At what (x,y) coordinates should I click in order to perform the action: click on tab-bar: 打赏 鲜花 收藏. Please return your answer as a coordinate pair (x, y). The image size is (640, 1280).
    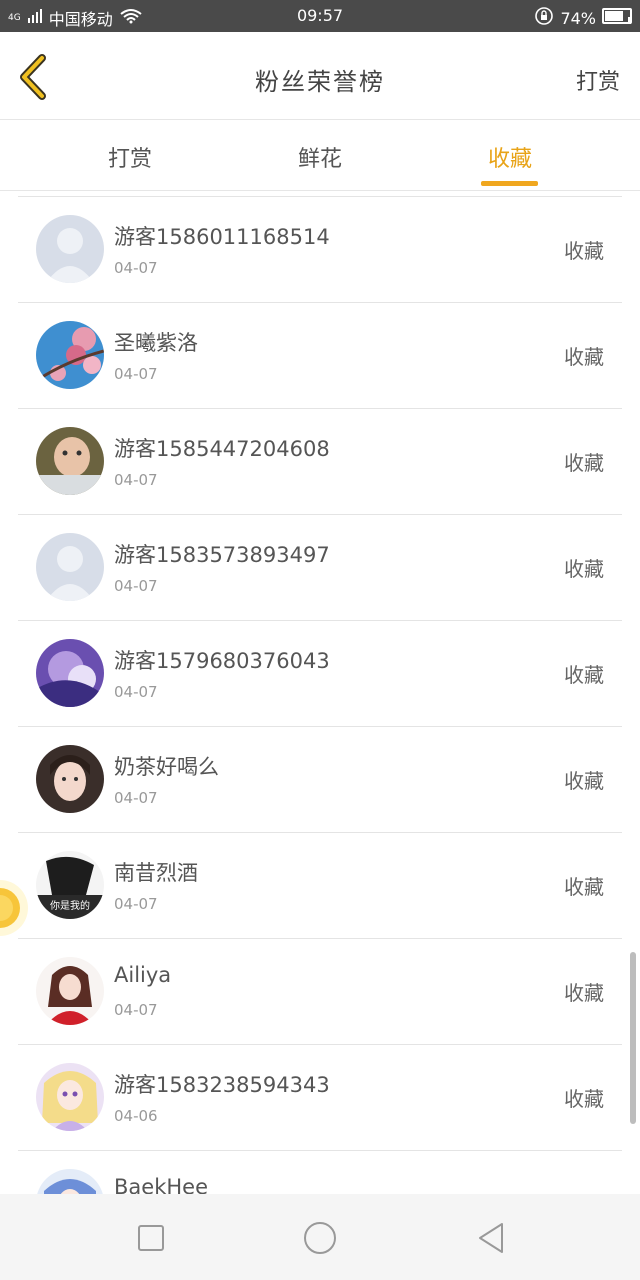
    Looking at the image, I should click on (320, 156).